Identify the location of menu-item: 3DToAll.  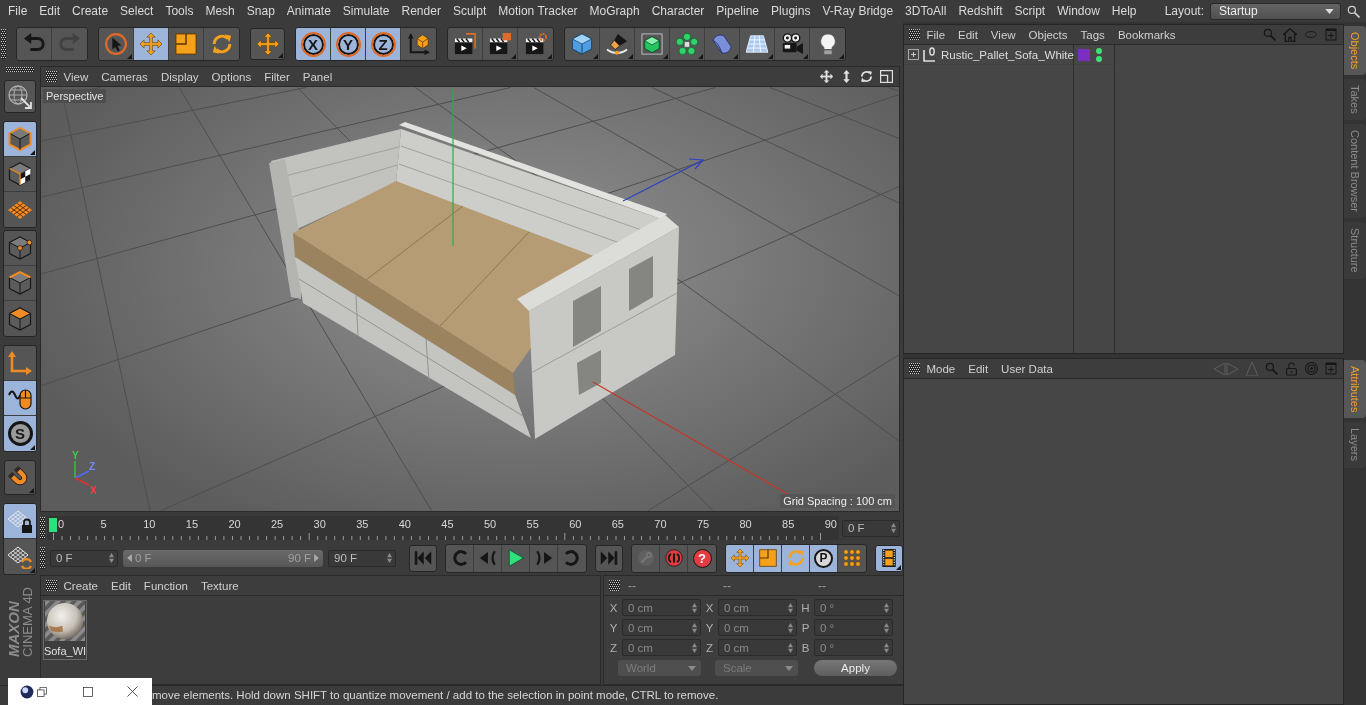
(926, 11).